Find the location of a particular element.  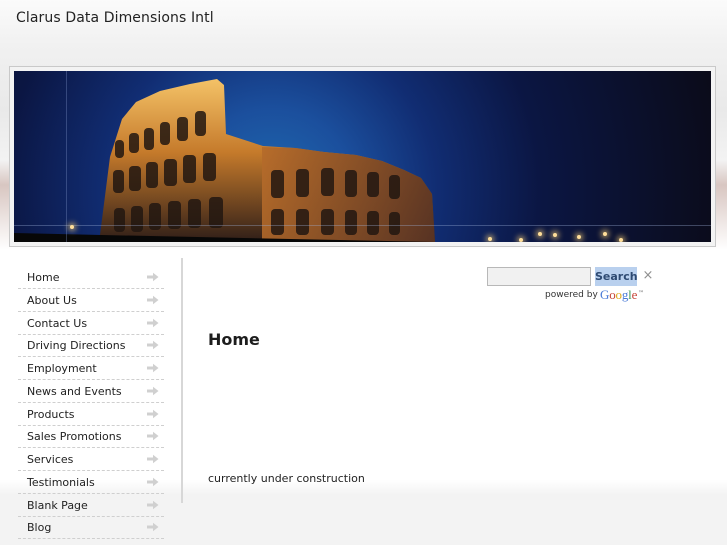

search-button: Search is located at coordinates (616, 276).